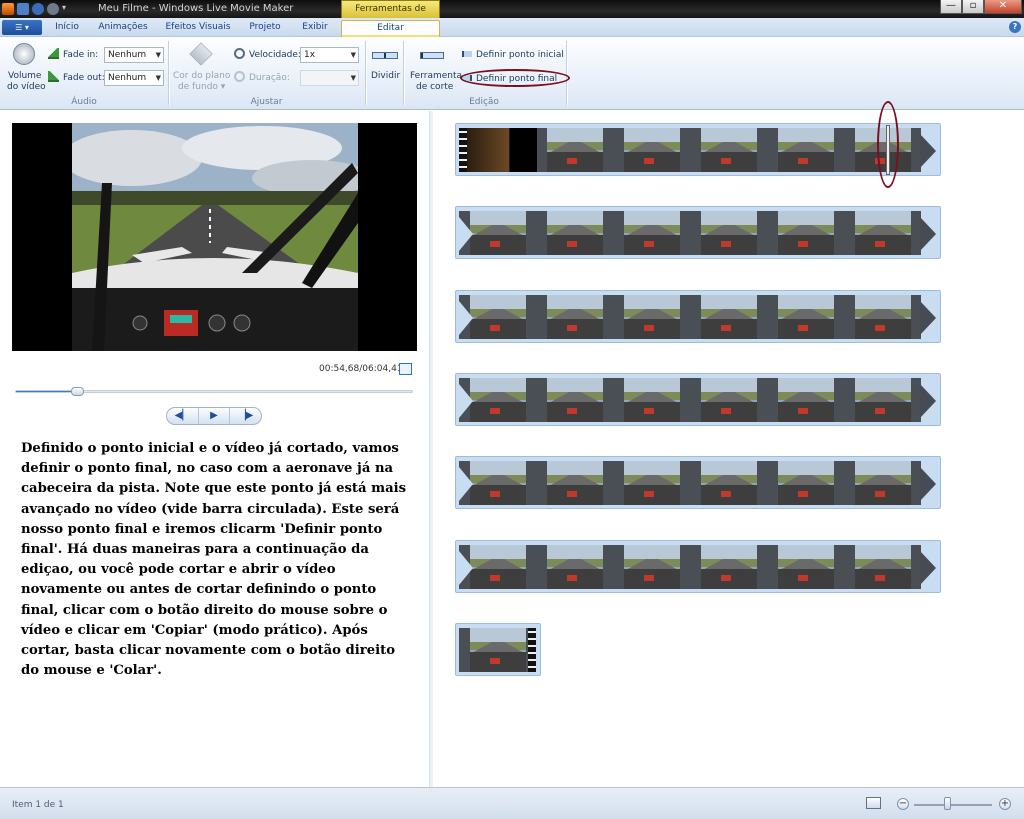  I want to click on video-preview, so click(214, 237).